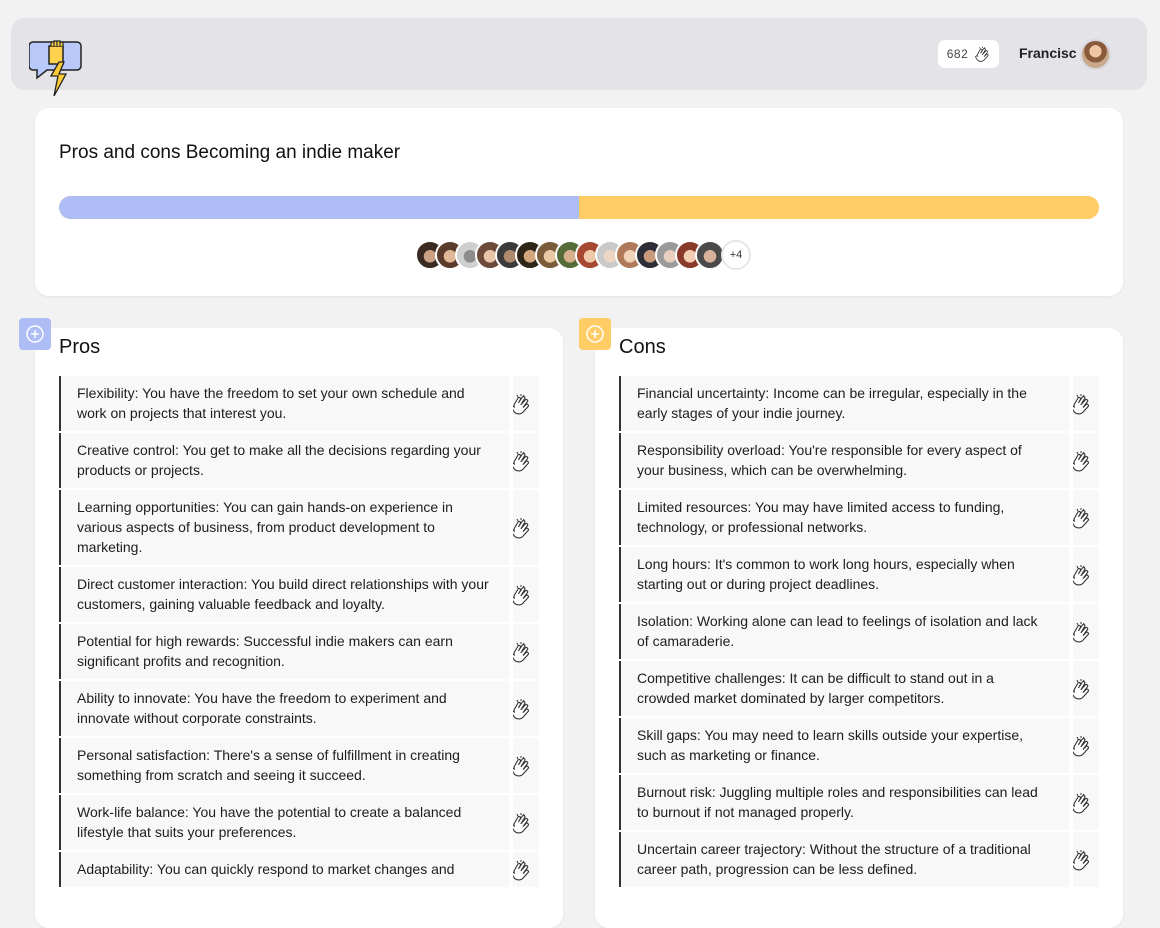  What do you see at coordinates (957, 54) in the screenshot?
I see `clap-count-value: 682` at bounding box center [957, 54].